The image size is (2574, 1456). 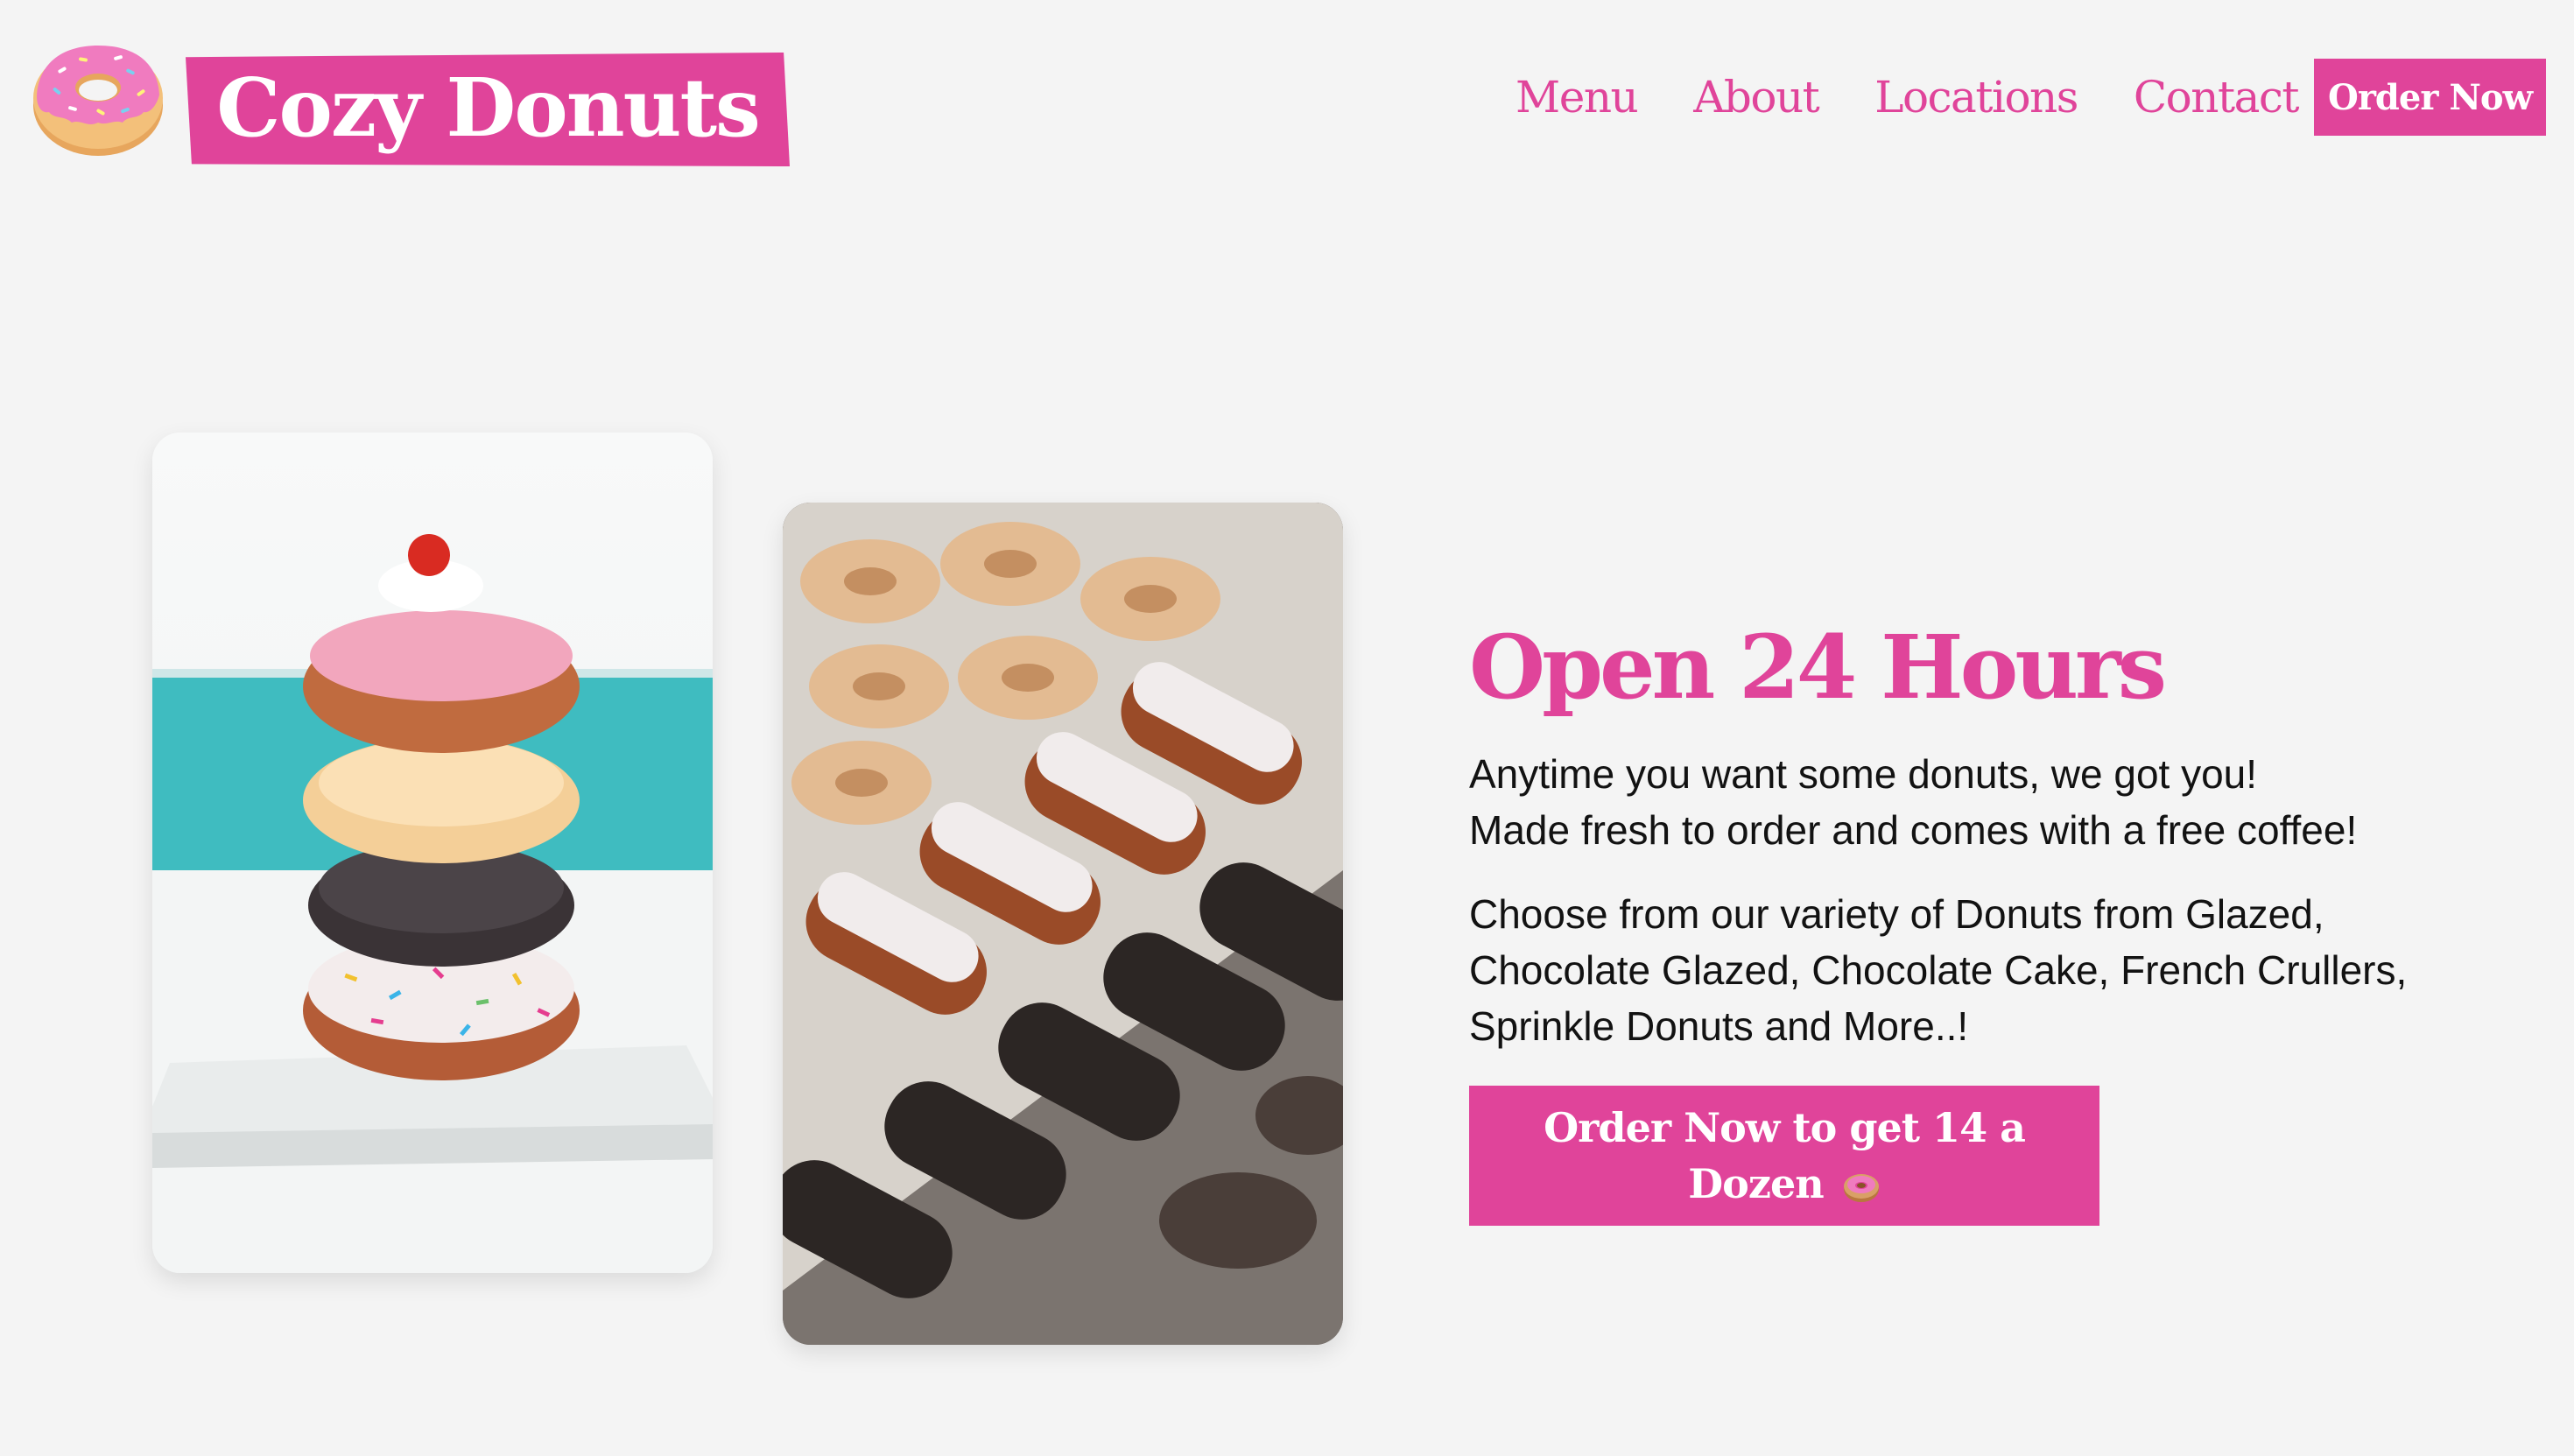 What do you see at coordinates (2429, 97) in the screenshot?
I see `order-now-button: Order Now` at bounding box center [2429, 97].